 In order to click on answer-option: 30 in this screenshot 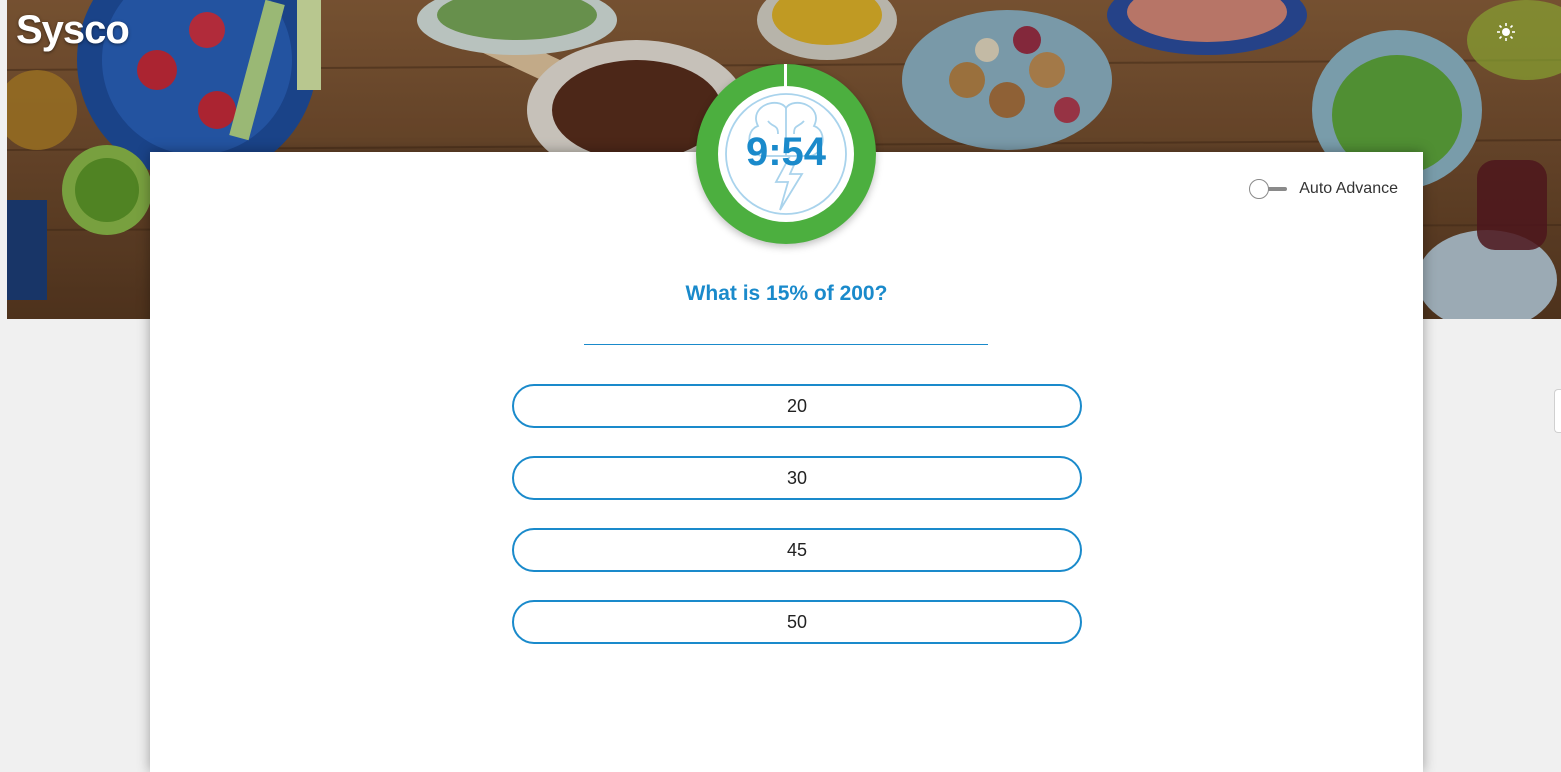, I will do `click(797, 478)`.